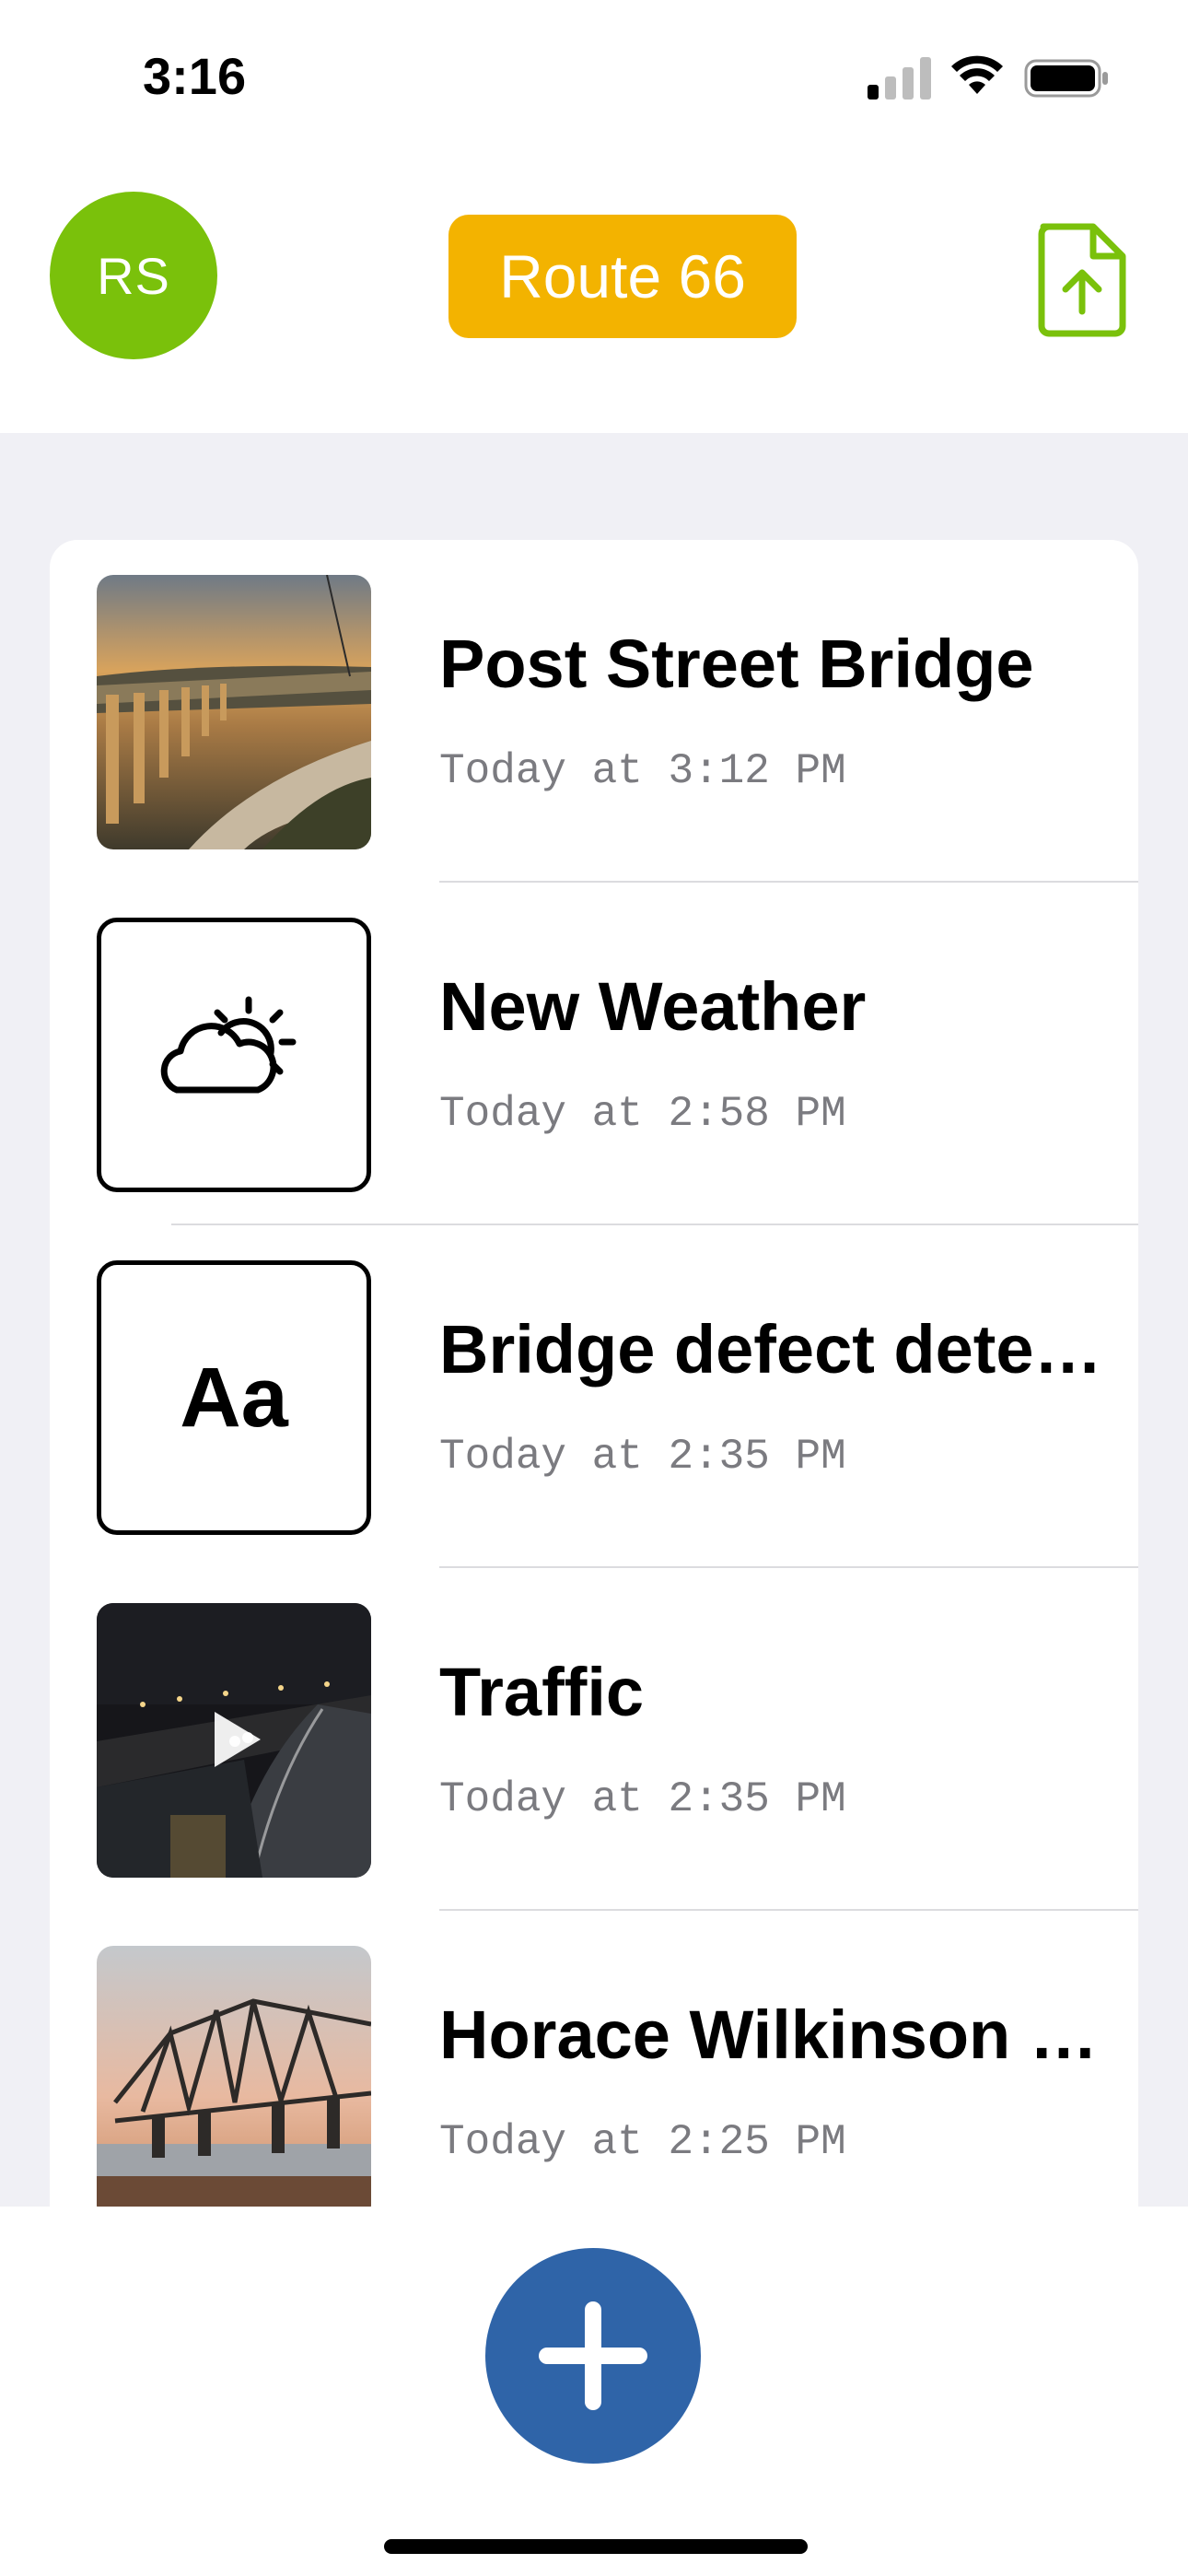  What do you see at coordinates (594, 711) in the screenshot?
I see `list-item: Post Street Bridge Today at 3:12 PM` at bounding box center [594, 711].